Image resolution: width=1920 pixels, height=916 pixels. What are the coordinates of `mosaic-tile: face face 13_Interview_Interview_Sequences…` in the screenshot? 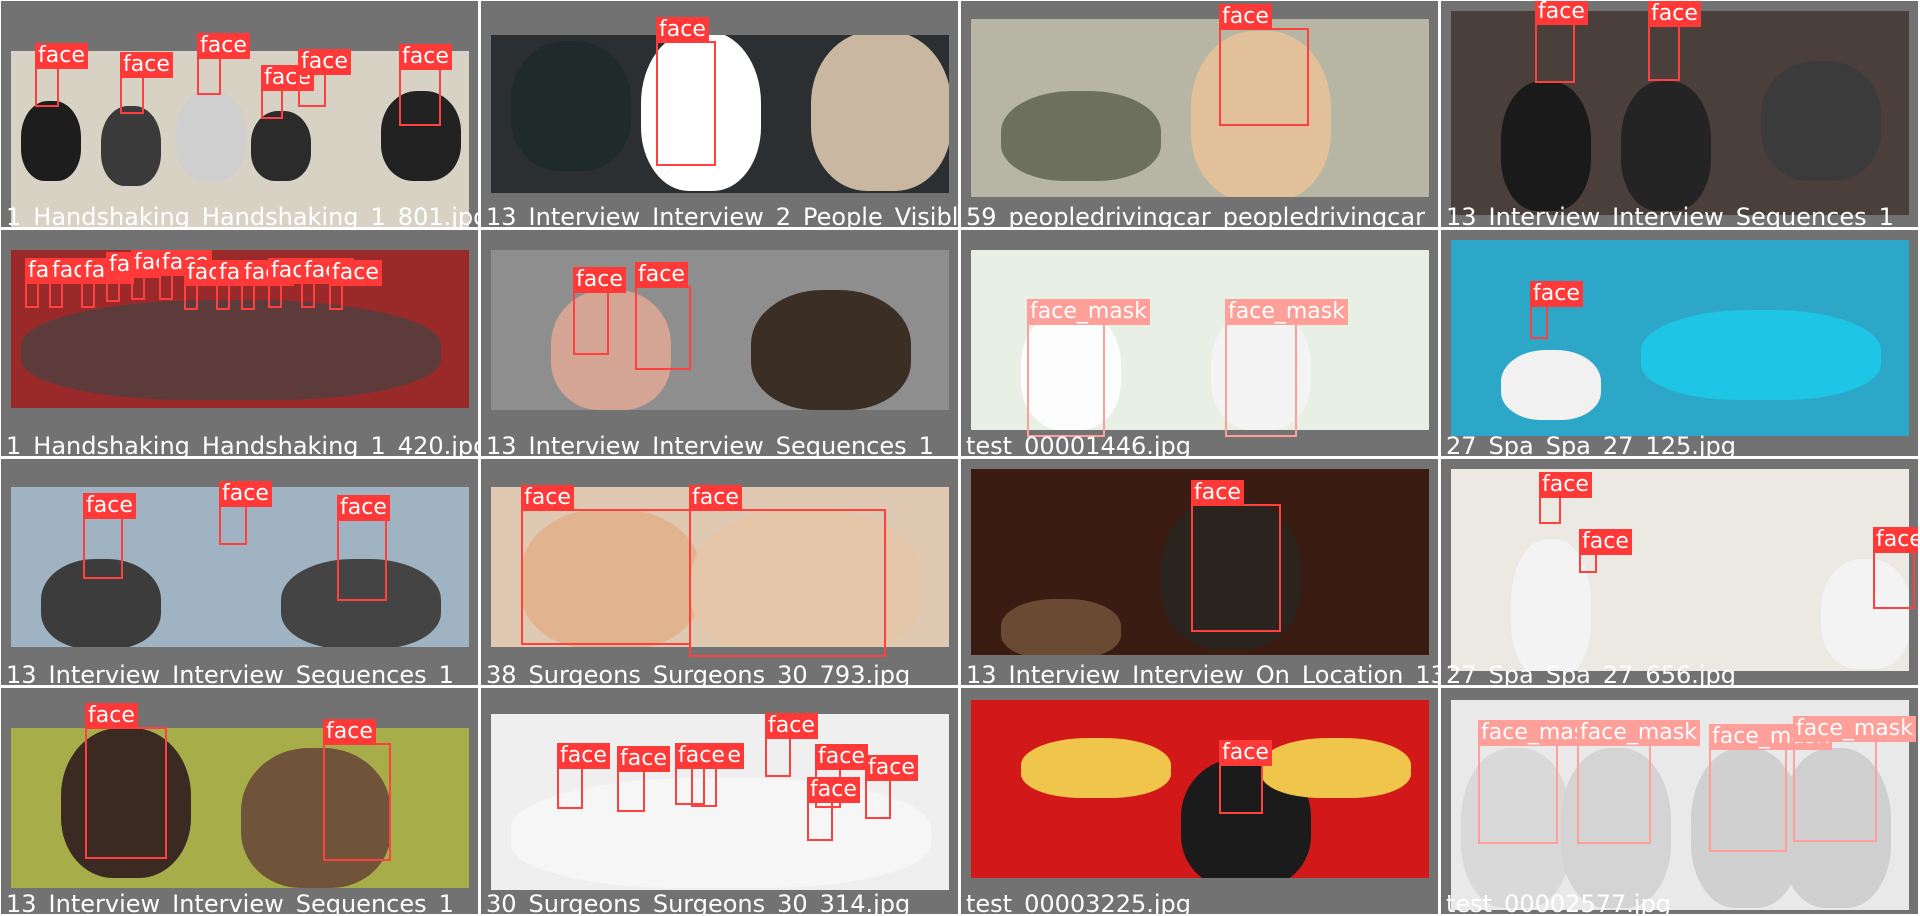 It's located at (239, 801).